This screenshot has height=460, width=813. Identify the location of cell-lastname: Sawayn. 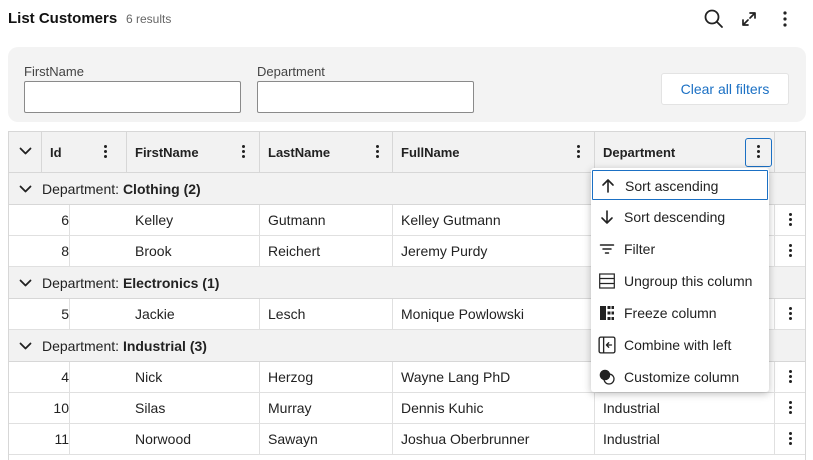
(326, 439).